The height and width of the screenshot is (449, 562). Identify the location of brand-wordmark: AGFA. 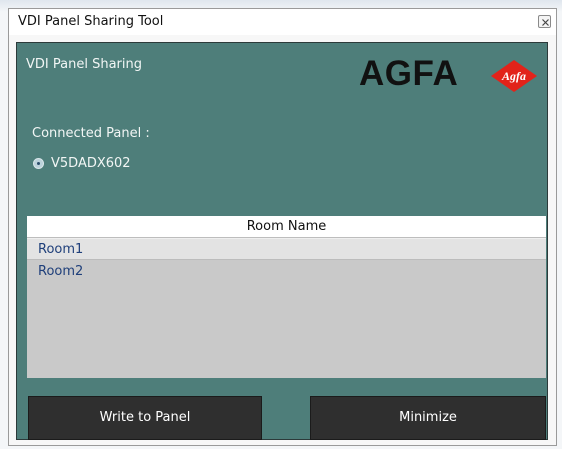
(409, 73).